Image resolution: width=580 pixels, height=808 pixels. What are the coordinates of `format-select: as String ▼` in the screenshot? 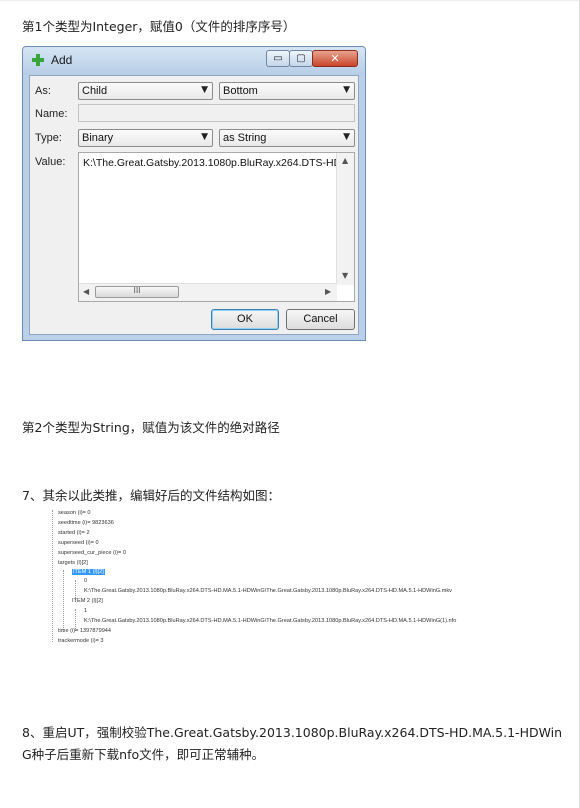 It's located at (287, 138).